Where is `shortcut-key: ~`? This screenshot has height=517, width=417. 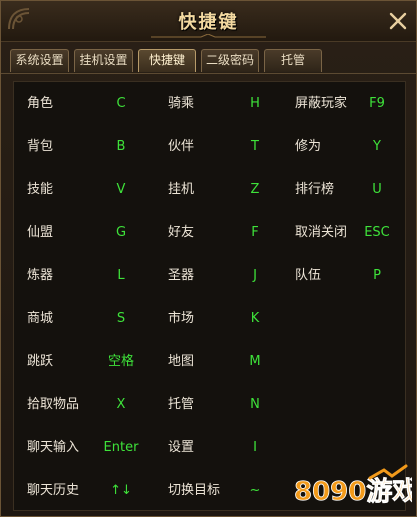 shortcut-key: ~ is located at coordinates (255, 490).